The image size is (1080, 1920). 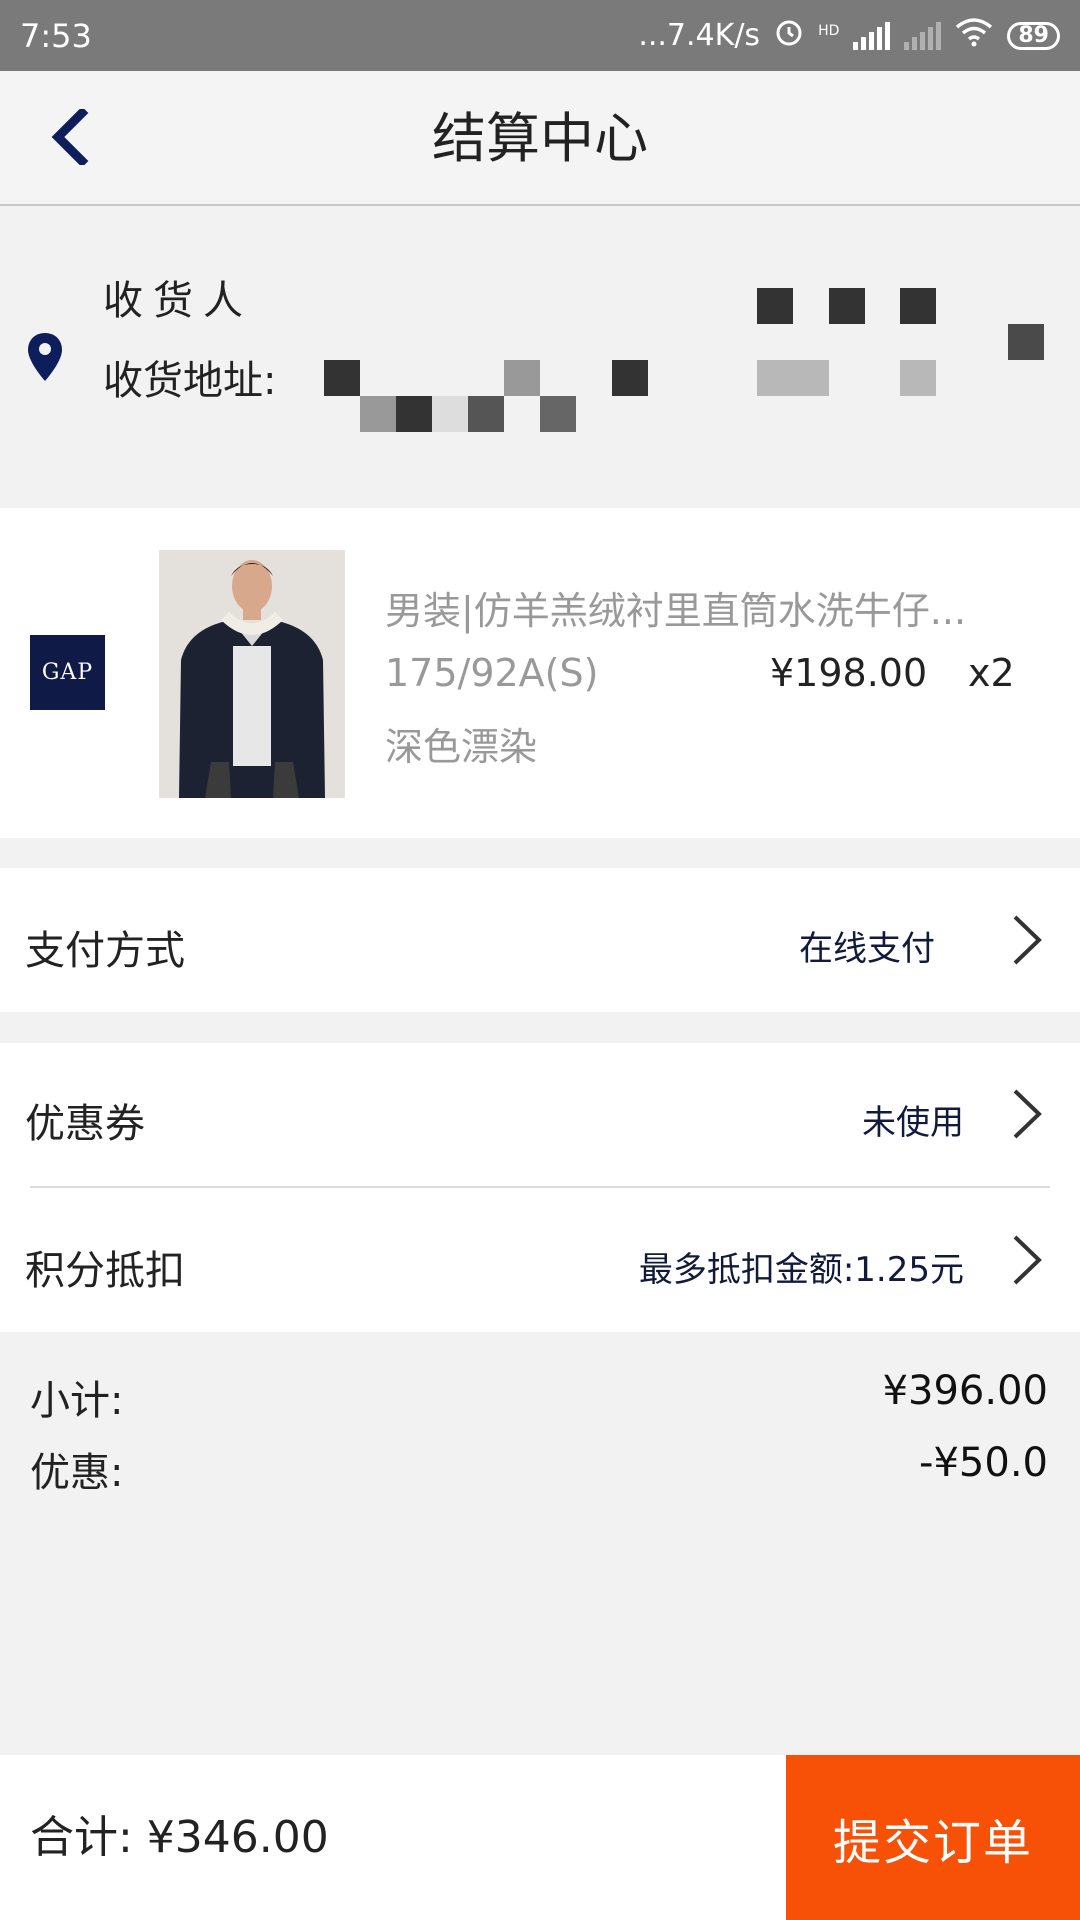 What do you see at coordinates (540, 1837) in the screenshot?
I see `checkout-footer: 合计: ¥346.00 提交订单` at bounding box center [540, 1837].